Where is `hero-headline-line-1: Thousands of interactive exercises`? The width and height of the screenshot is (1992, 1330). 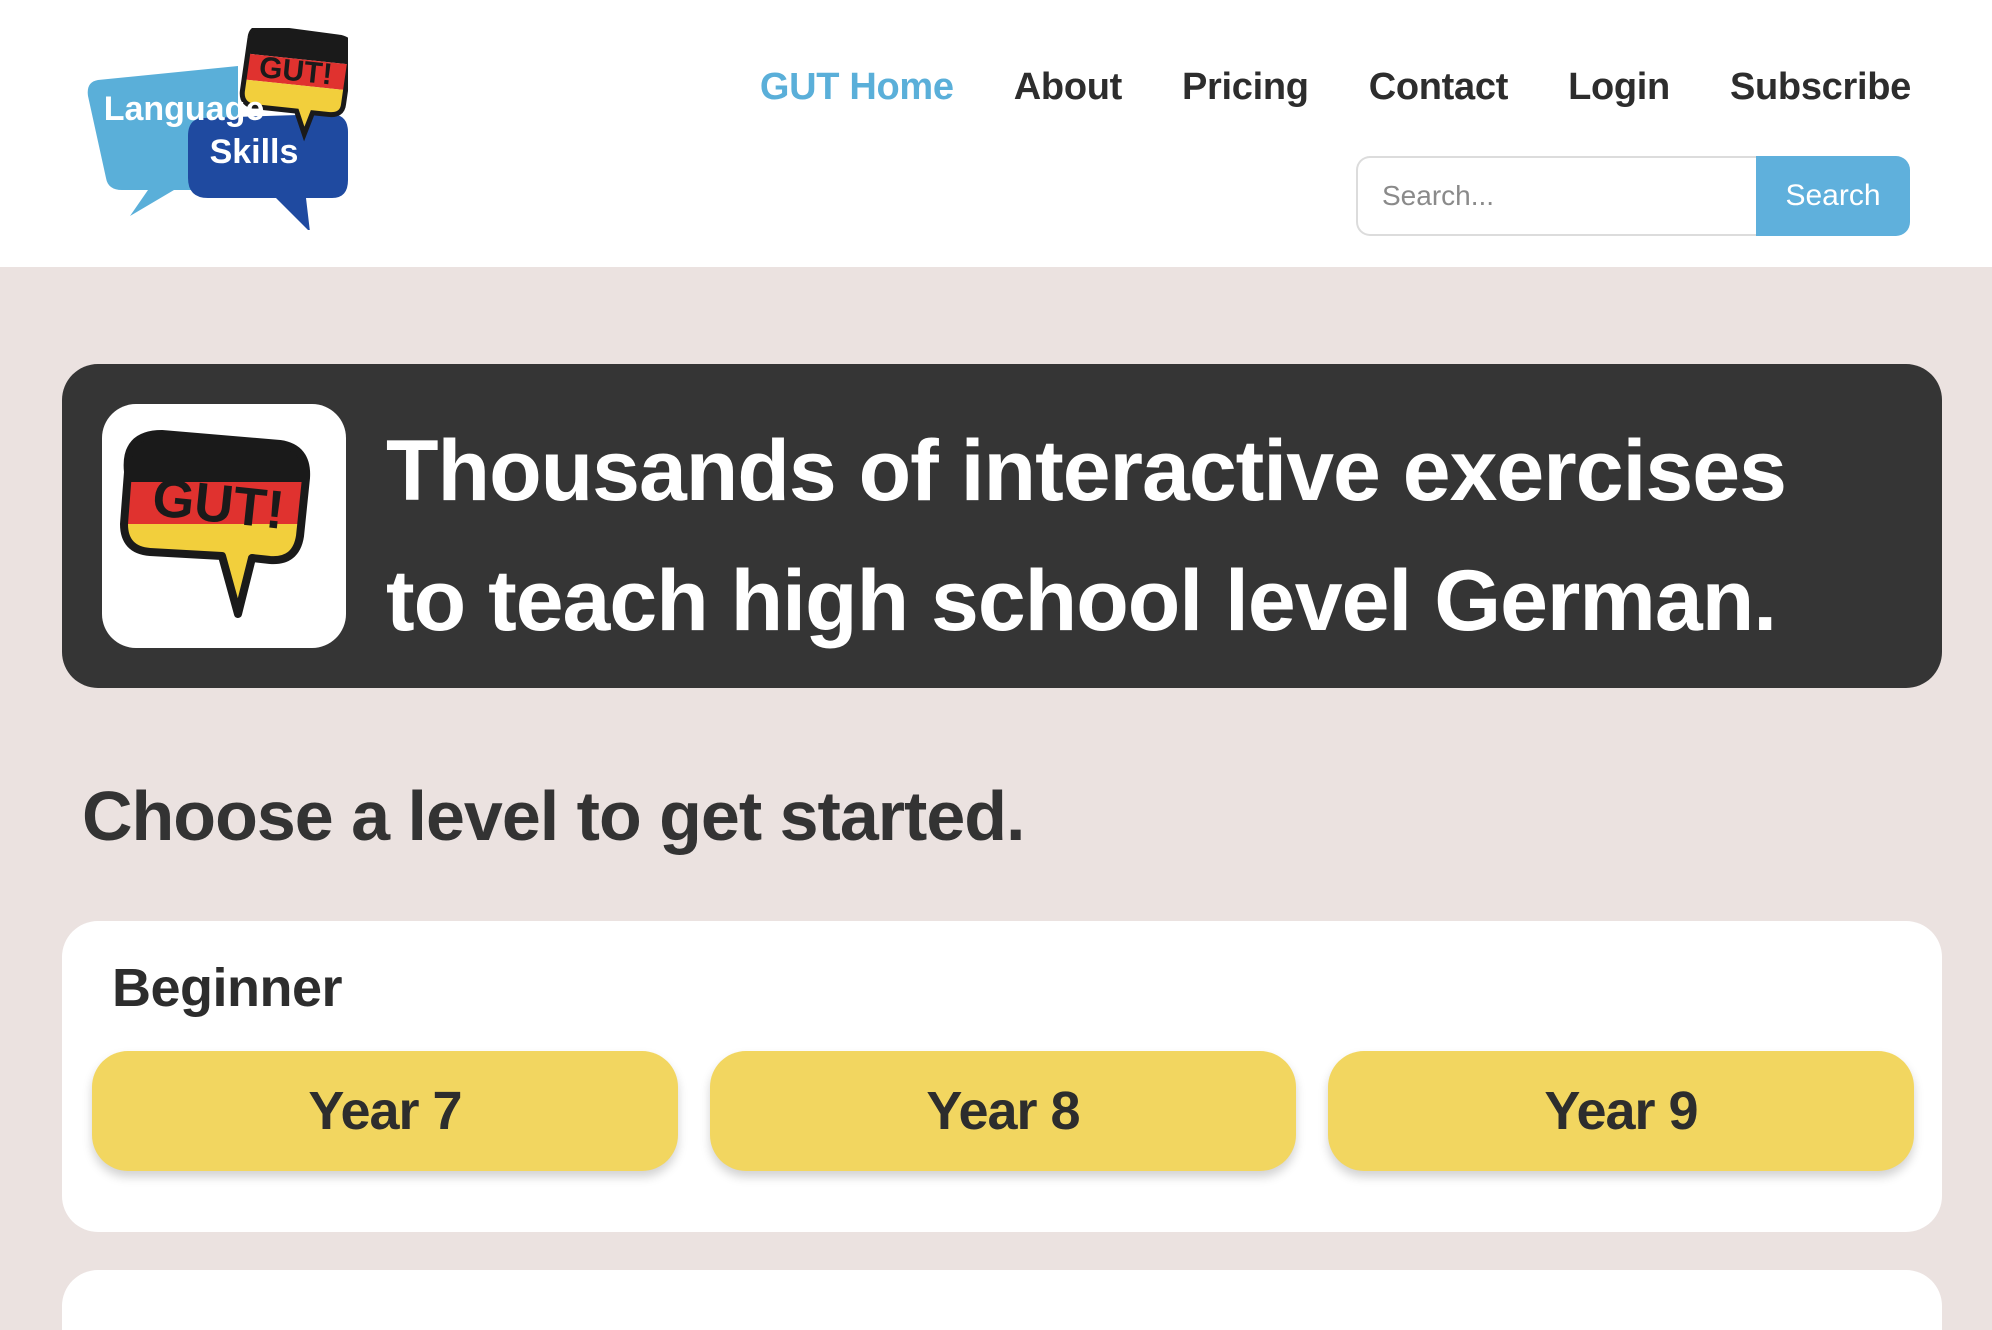 hero-headline-line-1: Thousands of interactive exercises is located at coordinates (1086, 471).